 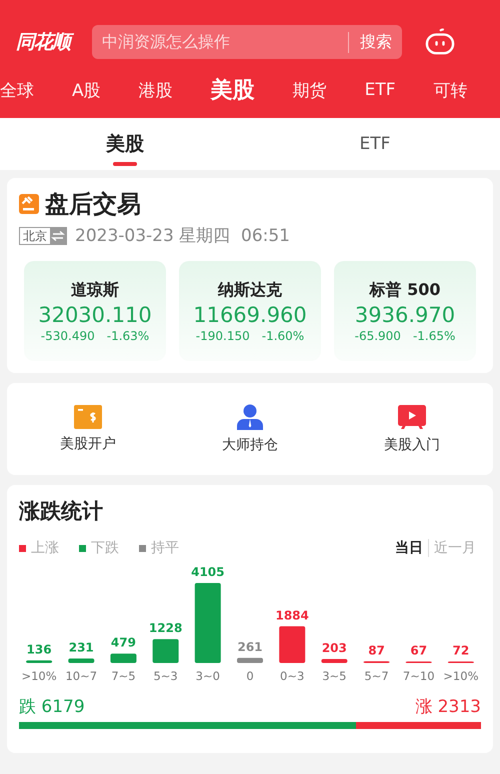 What do you see at coordinates (283, 335) in the screenshot?
I see `index-percent: -1.60%` at bounding box center [283, 335].